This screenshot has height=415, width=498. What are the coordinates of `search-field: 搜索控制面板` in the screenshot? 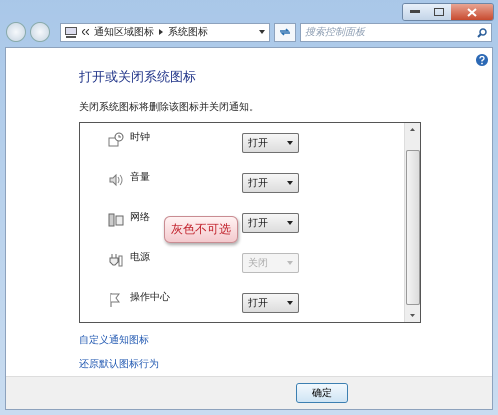 It's located at (396, 32).